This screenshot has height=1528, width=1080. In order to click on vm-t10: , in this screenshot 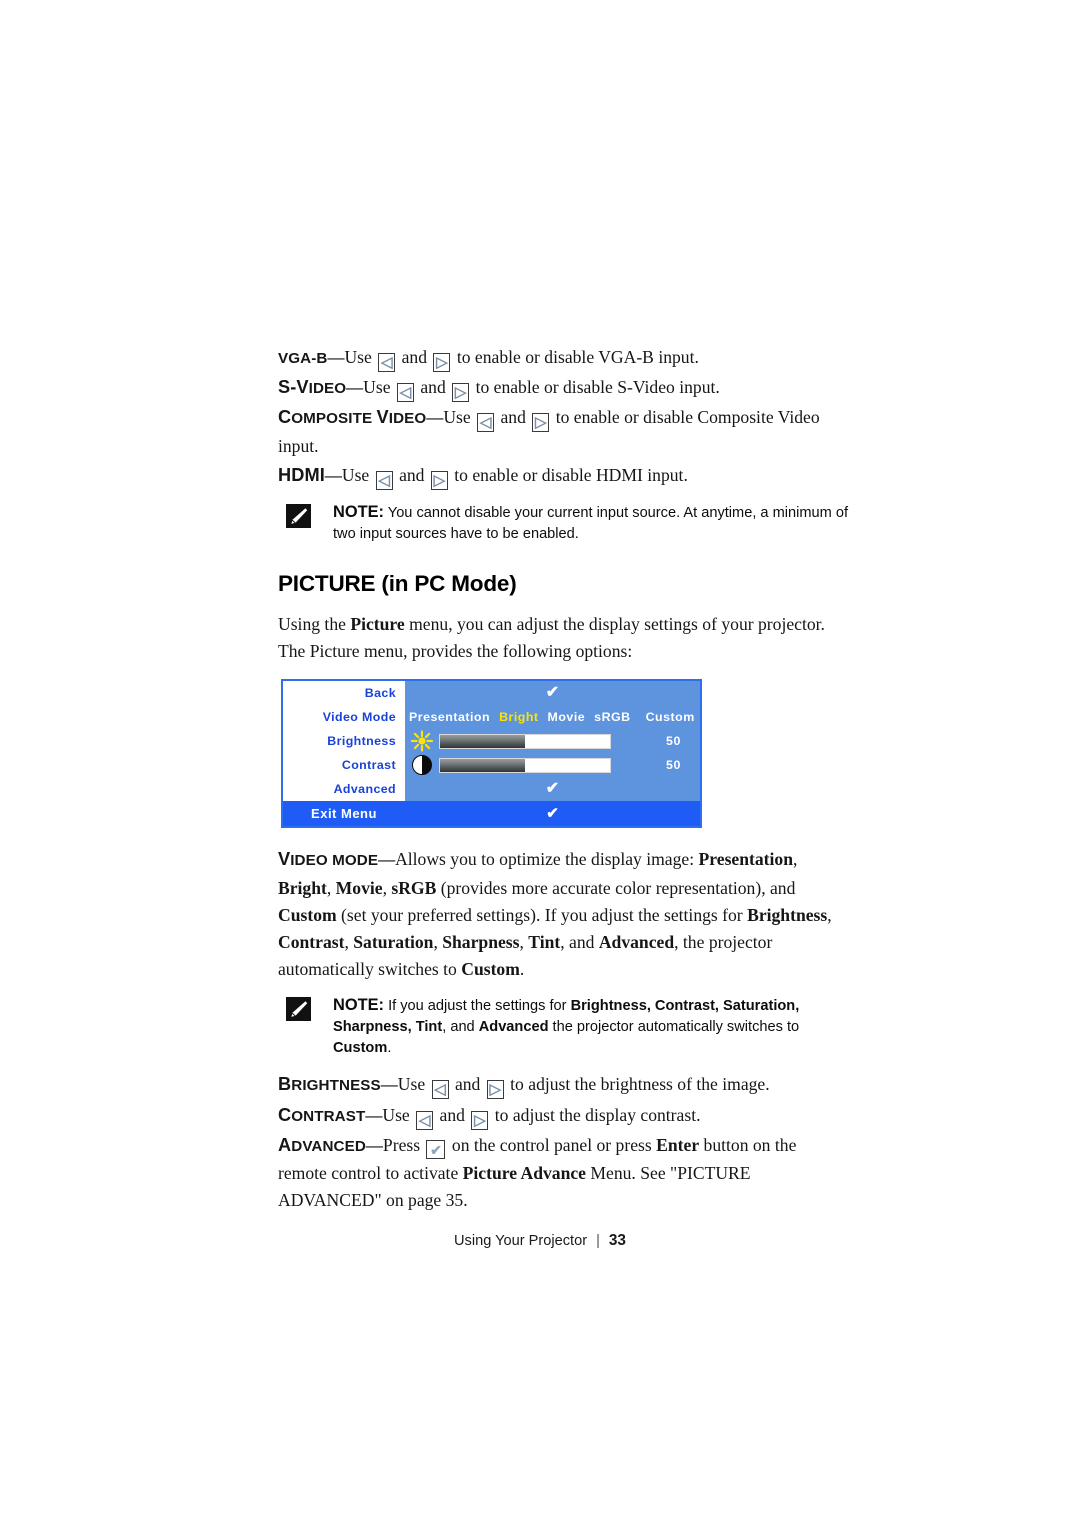, I will do `click(524, 942)`.